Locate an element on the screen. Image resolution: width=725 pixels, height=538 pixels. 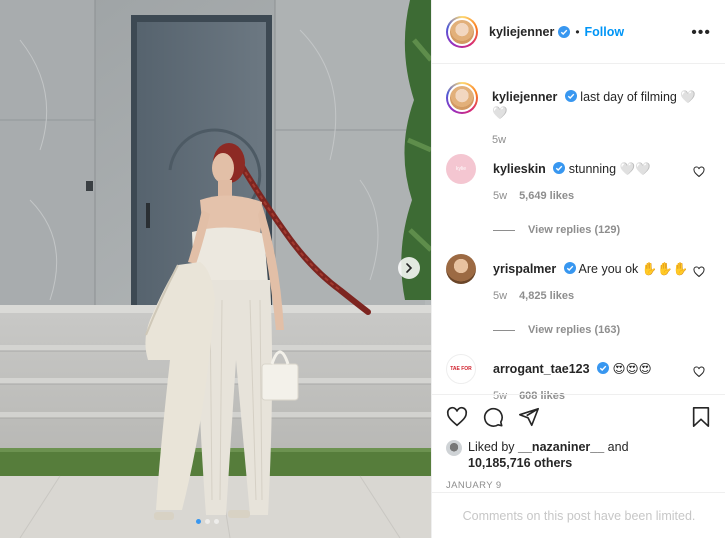
likes-count: 10,185,716 others is located at coordinates (520, 463).